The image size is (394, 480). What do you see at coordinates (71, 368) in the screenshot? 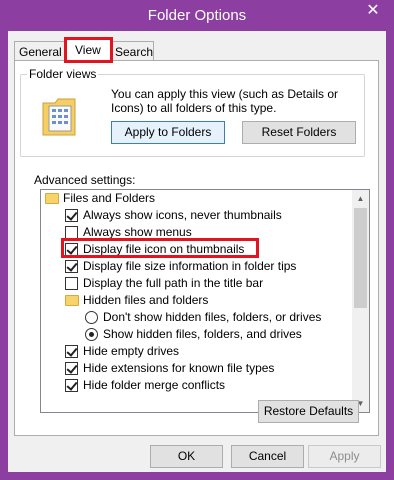
I see `checkbox-hide-extensions` at bounding box center [71, 368].